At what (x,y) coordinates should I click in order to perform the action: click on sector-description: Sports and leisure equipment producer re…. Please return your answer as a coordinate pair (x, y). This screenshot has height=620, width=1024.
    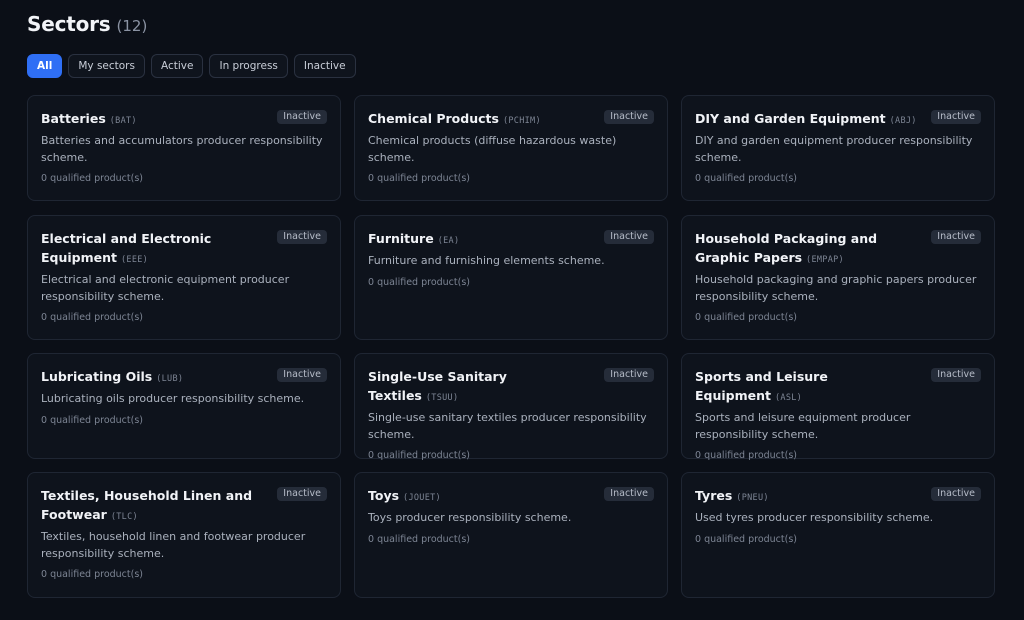
    Looking at the image, I should click on (803, 426).